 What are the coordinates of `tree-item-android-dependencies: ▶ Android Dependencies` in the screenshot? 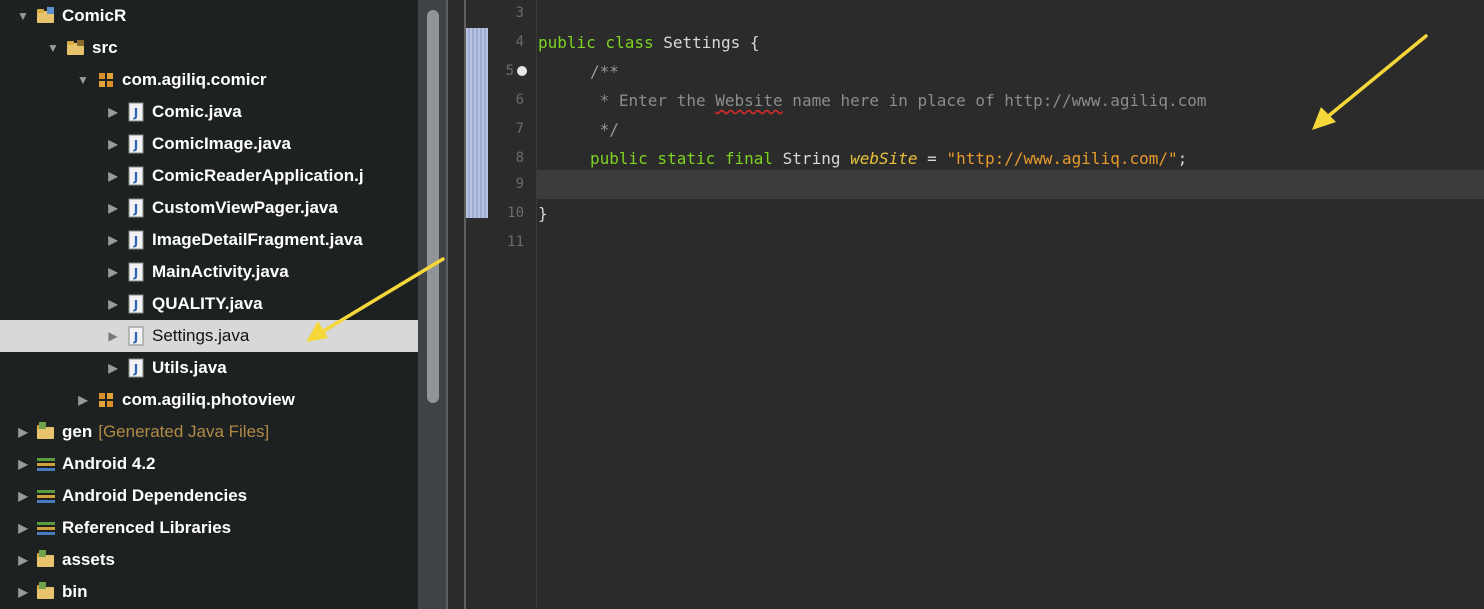 It's located at (209, 496).